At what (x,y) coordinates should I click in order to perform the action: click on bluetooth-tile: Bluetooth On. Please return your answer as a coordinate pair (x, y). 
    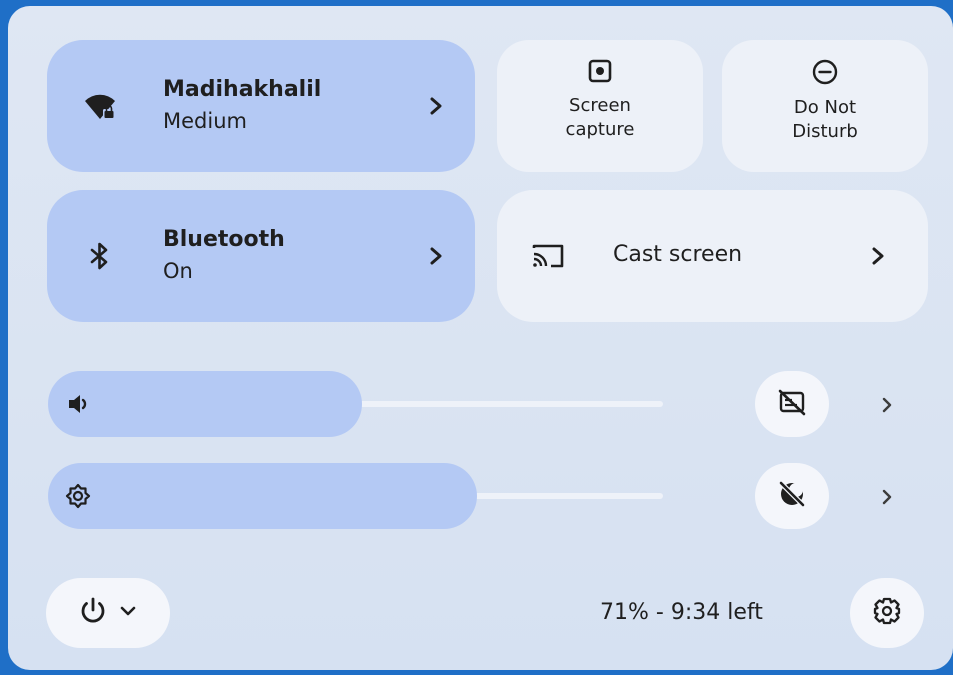
    Looking at the image, I should click on (261, 256).